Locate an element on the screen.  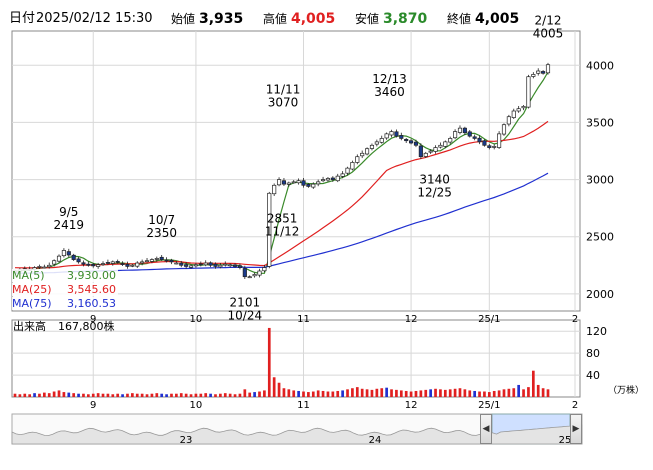
scroll-right-button: ▶ is located at coordinates (576, 429).